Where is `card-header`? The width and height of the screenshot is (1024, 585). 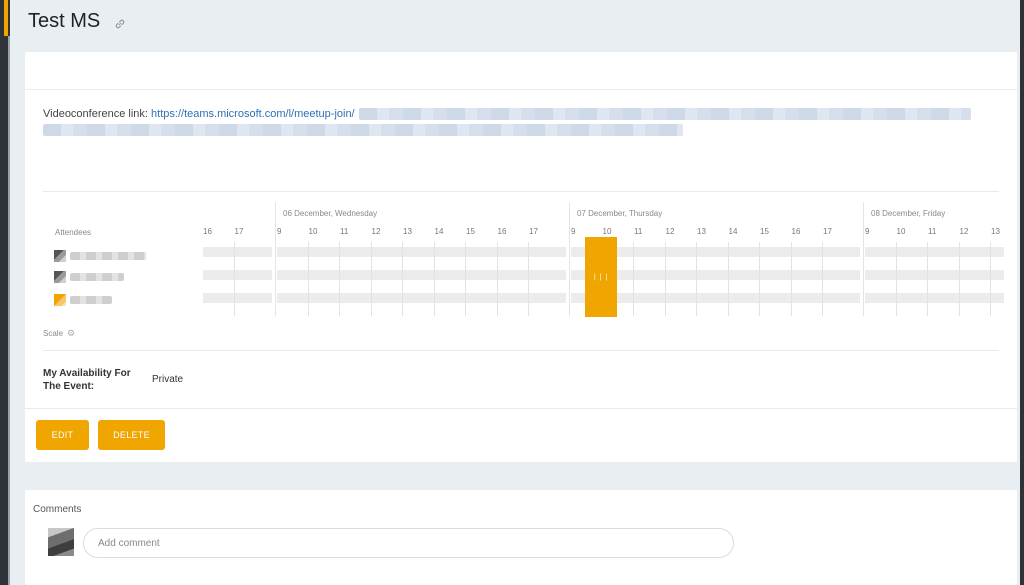
card-header is located at coordinates (521, 71).